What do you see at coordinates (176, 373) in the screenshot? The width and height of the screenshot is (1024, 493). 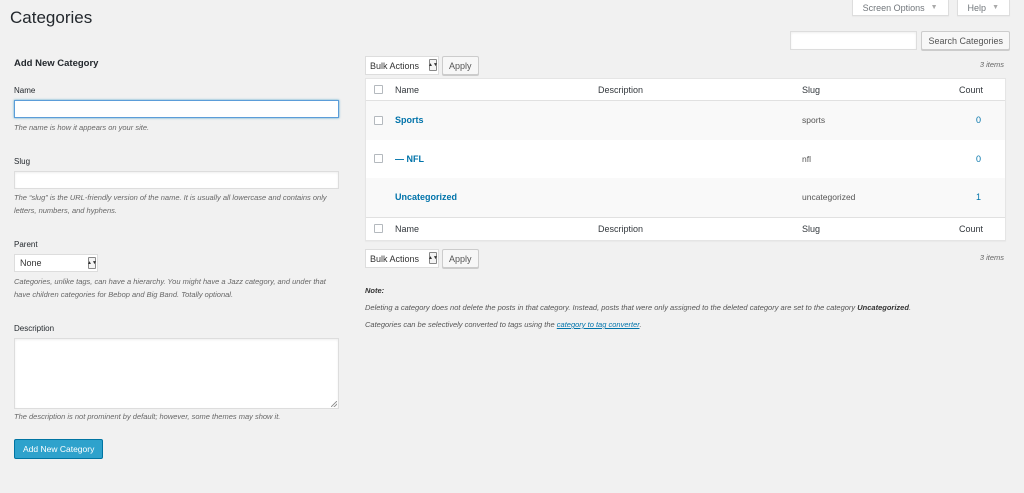 I see `description-textarea` at bounding box center [176, 373].